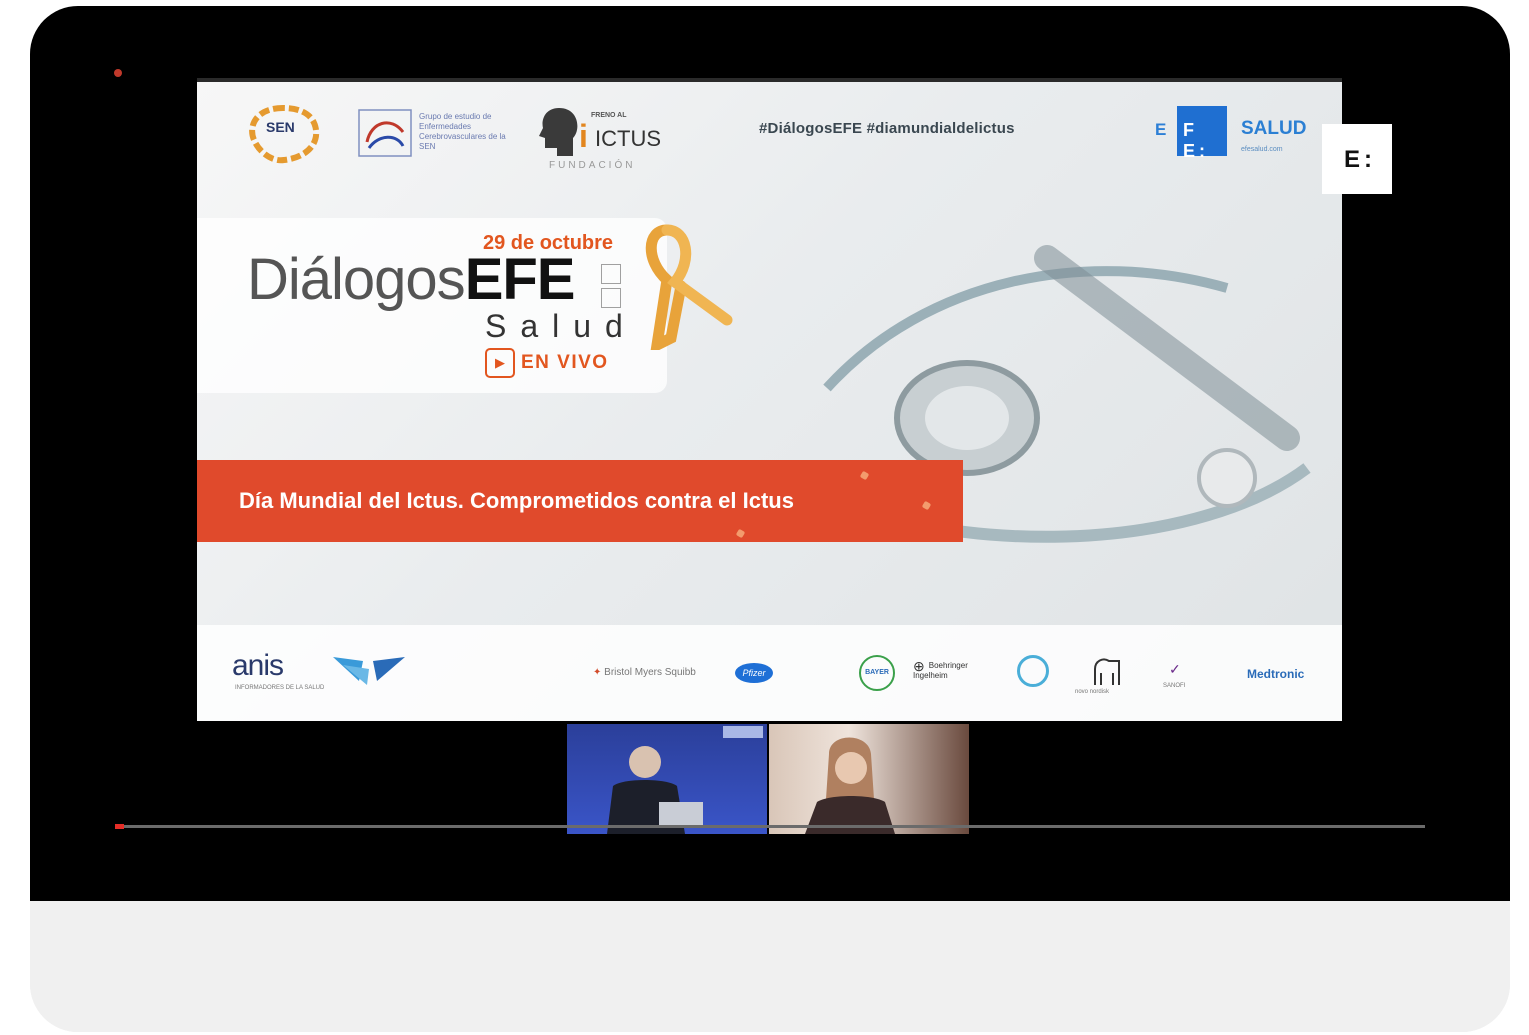  Describe the element at coordinates (1357, 159) in the screenshot. I see `efe-watermark: E:` at that location.